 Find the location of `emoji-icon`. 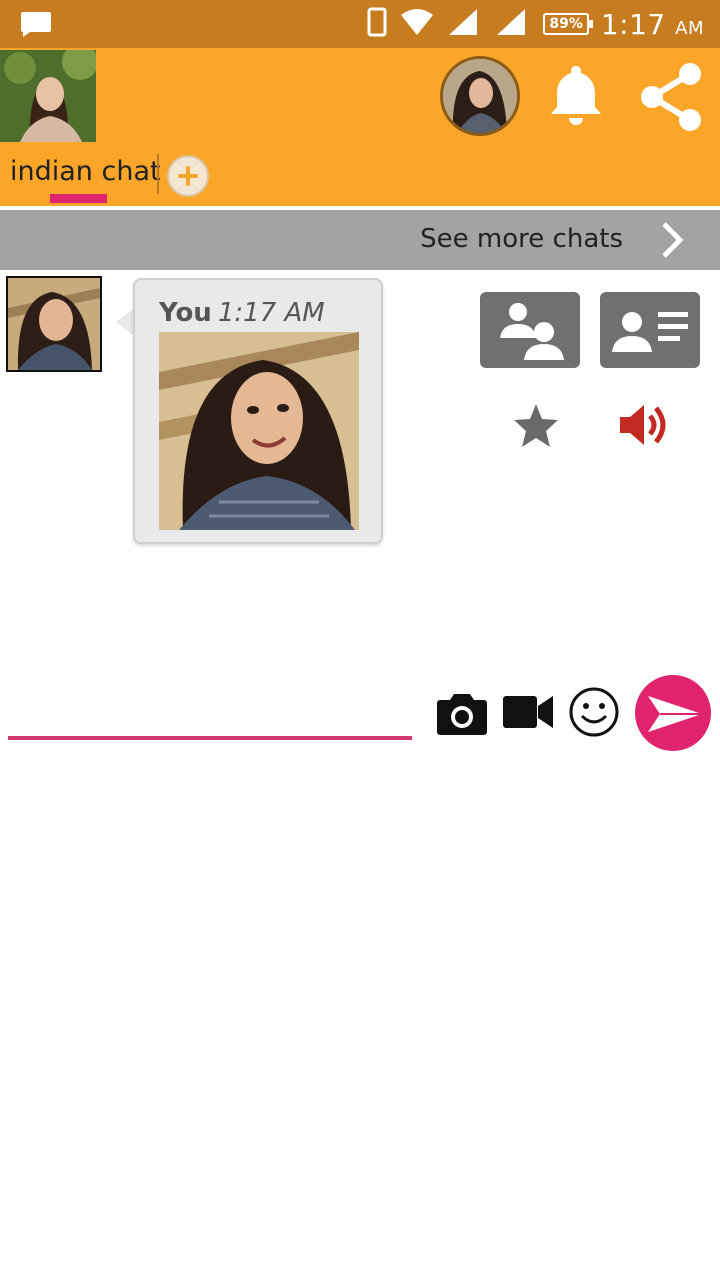

emoji-icon is located at coordinates (594, 714).